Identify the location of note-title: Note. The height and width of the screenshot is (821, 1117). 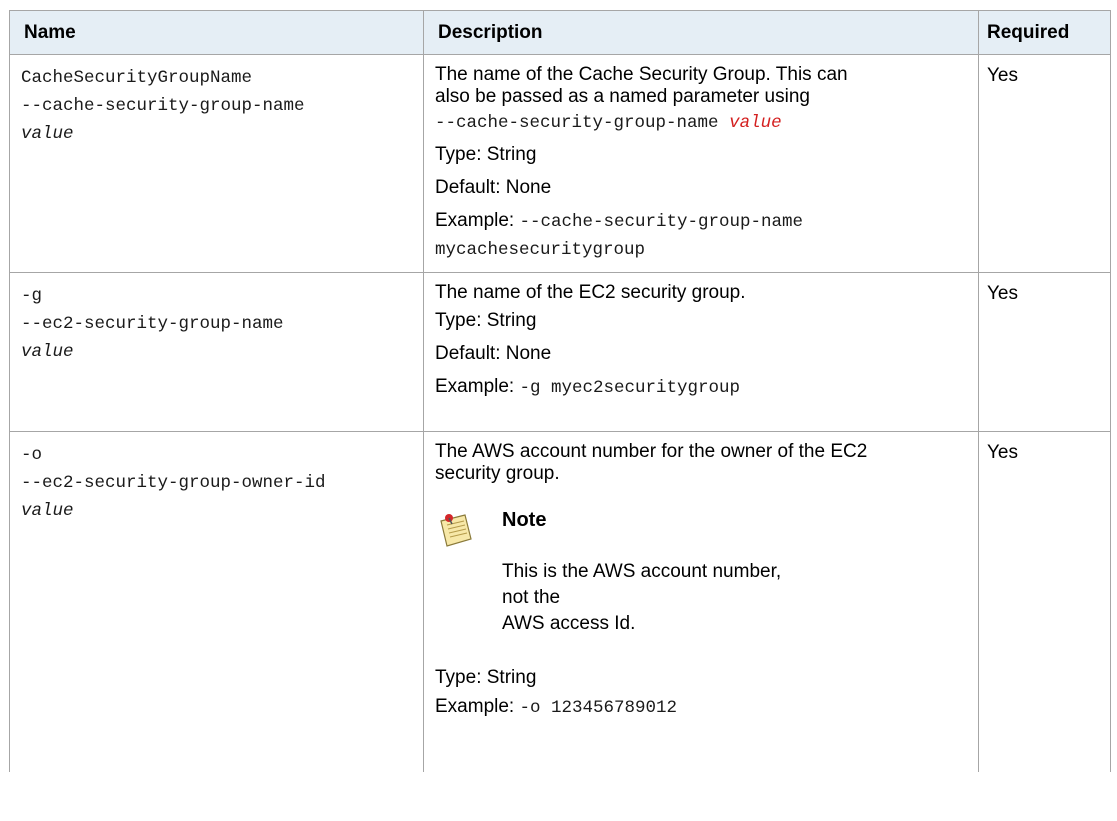
(524, 520).